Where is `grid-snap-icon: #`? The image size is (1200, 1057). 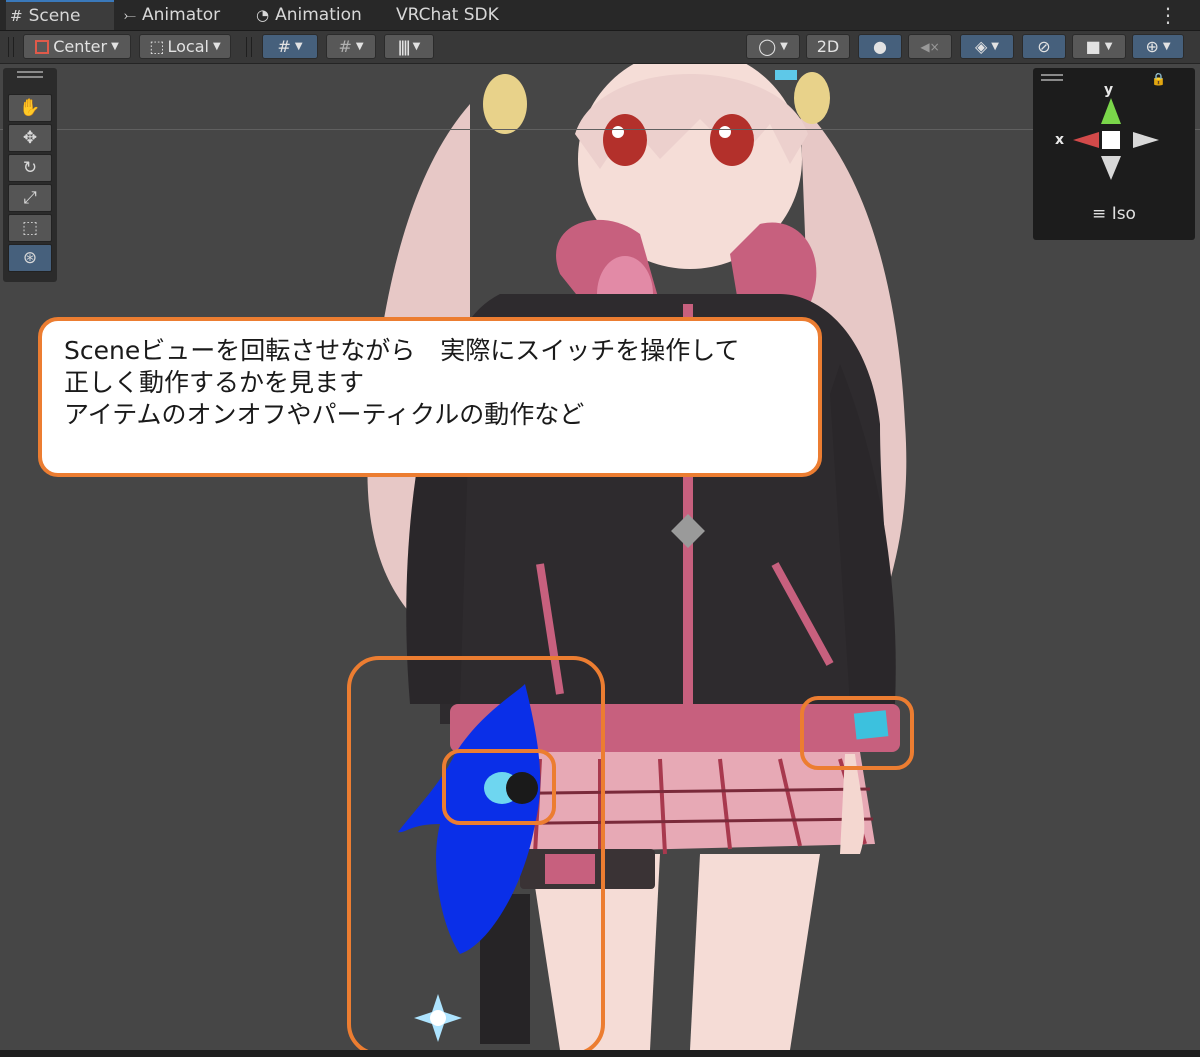 grid-snap-icon: # is located at coordinates (345, 46).